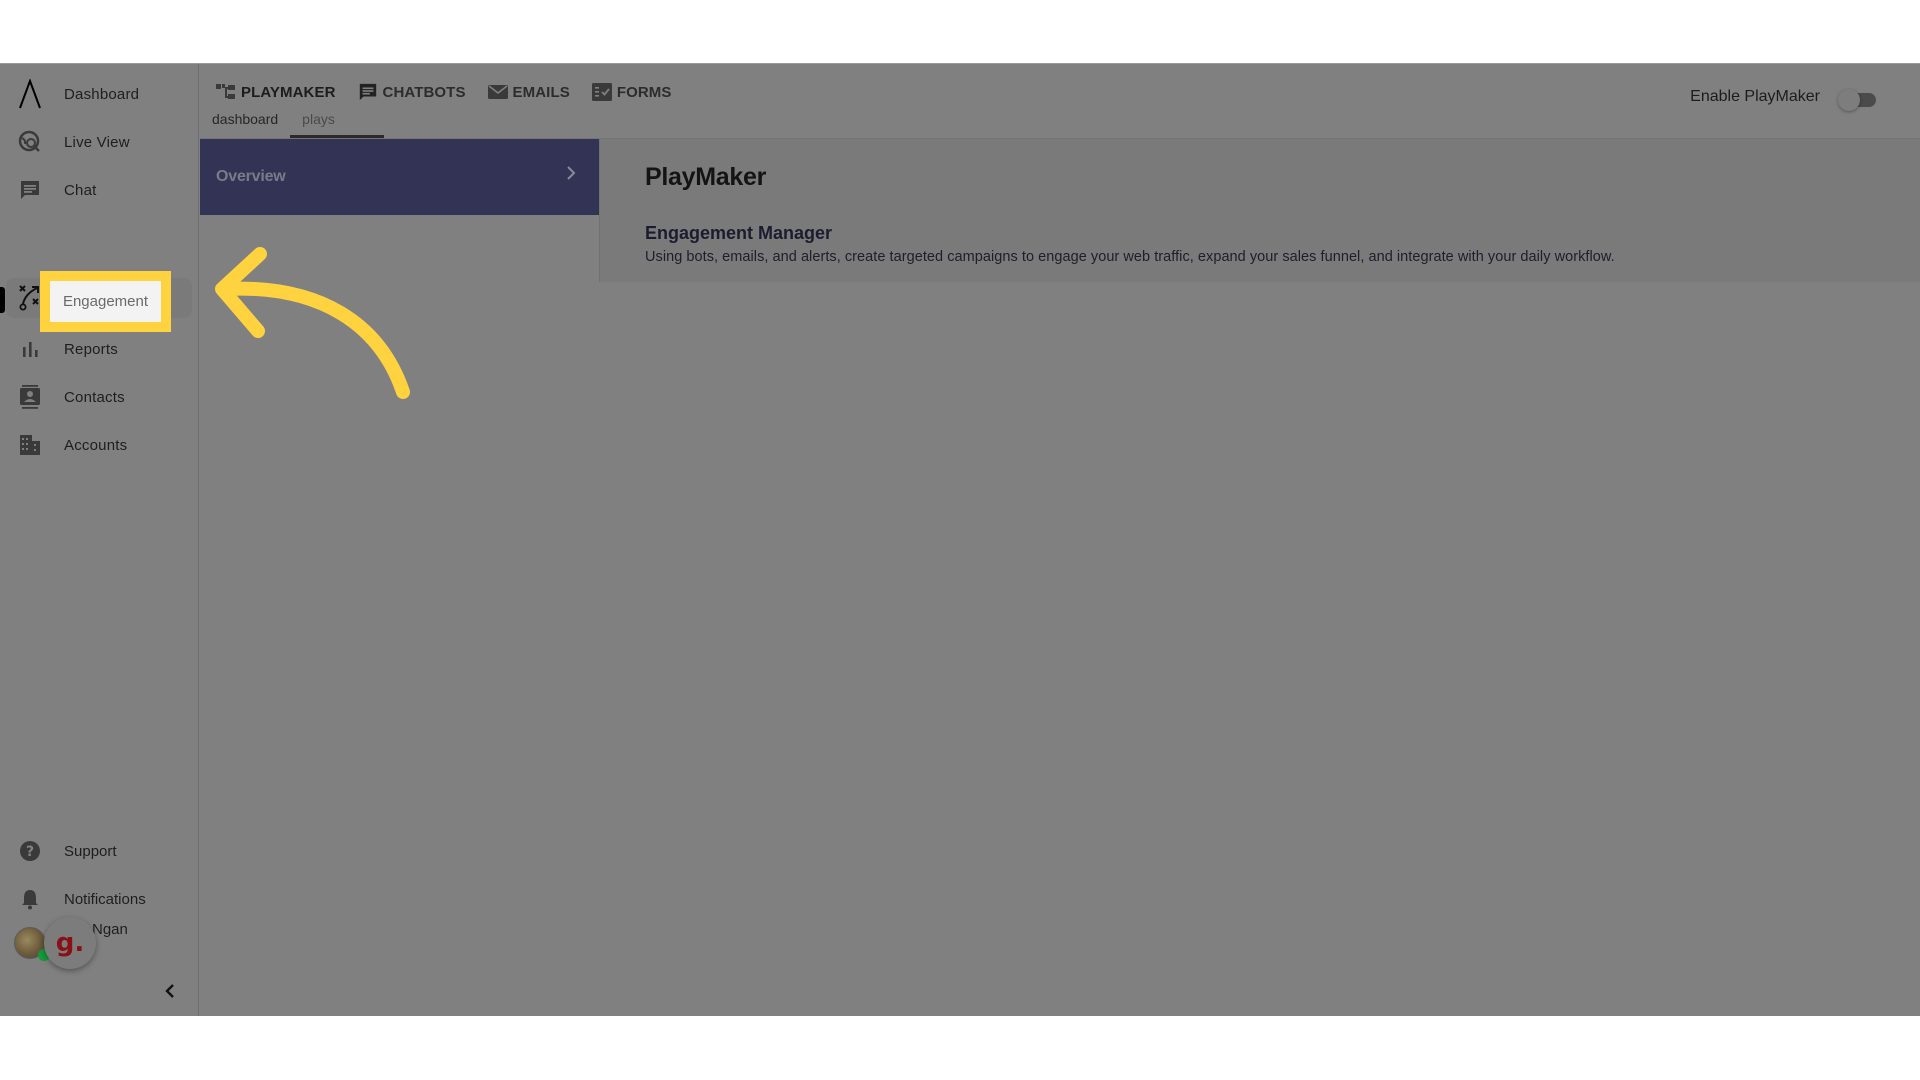 Image resolution: width=1920 pixels, height=1080 pixels. I want to click on top-nav: PLAYMAKER CHATBOTS EMAILS FORMS, so click(444, 92).